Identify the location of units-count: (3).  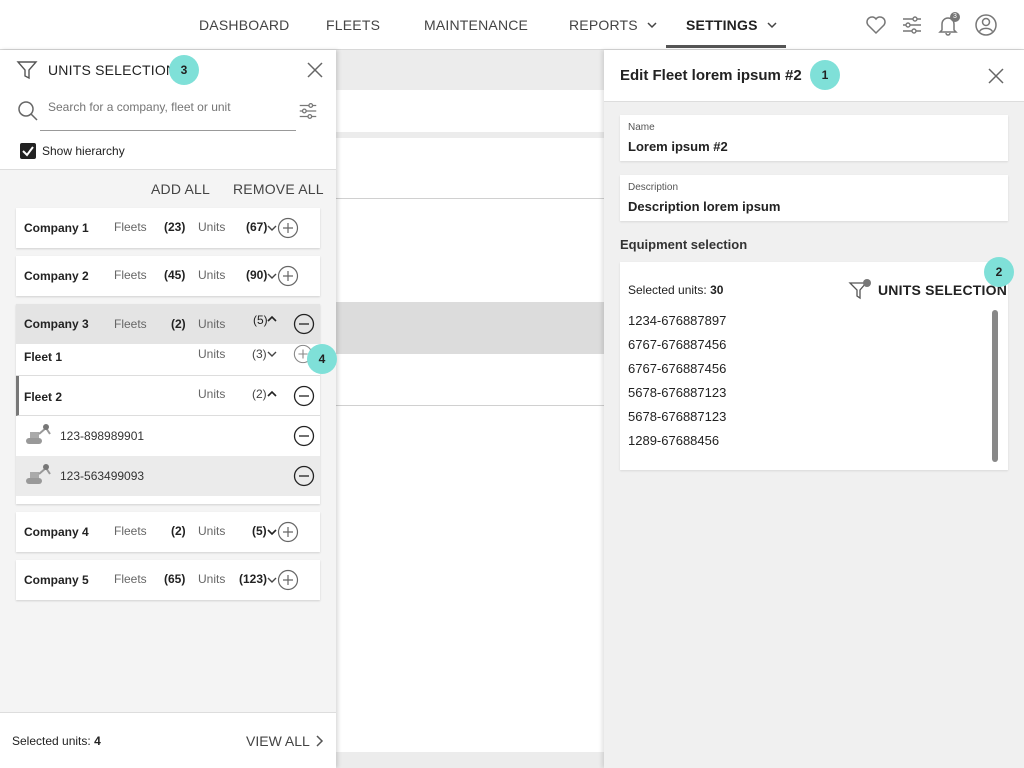
(259, 354).